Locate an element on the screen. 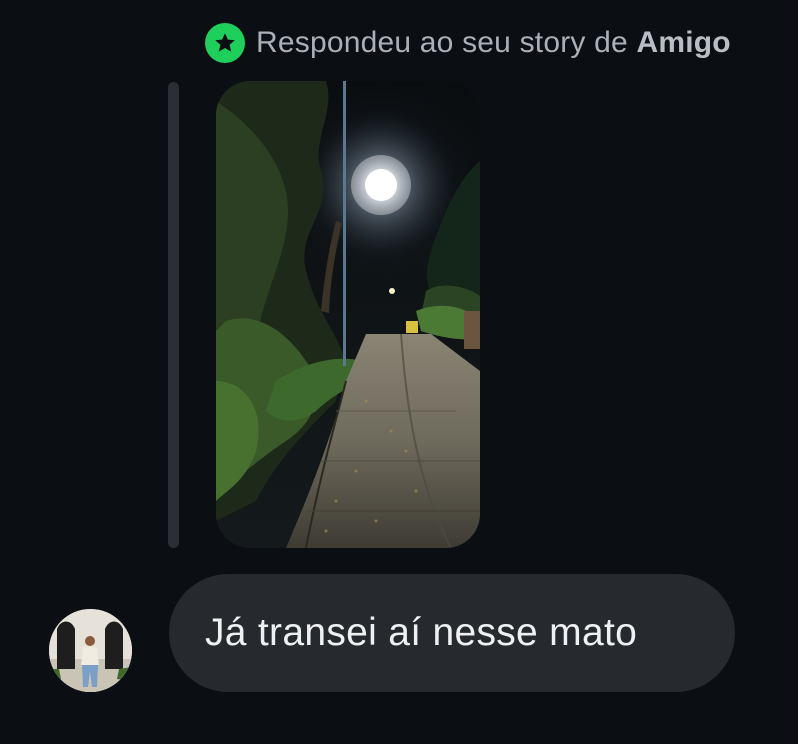 The width and height of the screenshot is (798, 744). story-reply-prefix: Respondeu ao seu story de is located at coordinates (446, 42).